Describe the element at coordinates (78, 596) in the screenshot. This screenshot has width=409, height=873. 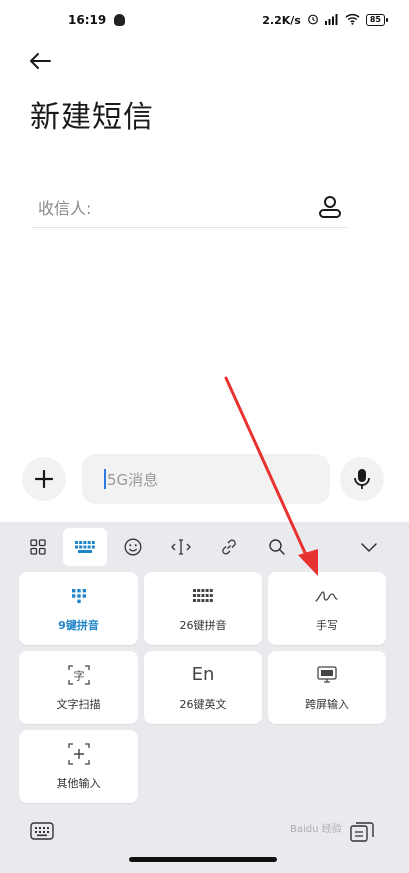
I see `nine-key-icon` at that location.